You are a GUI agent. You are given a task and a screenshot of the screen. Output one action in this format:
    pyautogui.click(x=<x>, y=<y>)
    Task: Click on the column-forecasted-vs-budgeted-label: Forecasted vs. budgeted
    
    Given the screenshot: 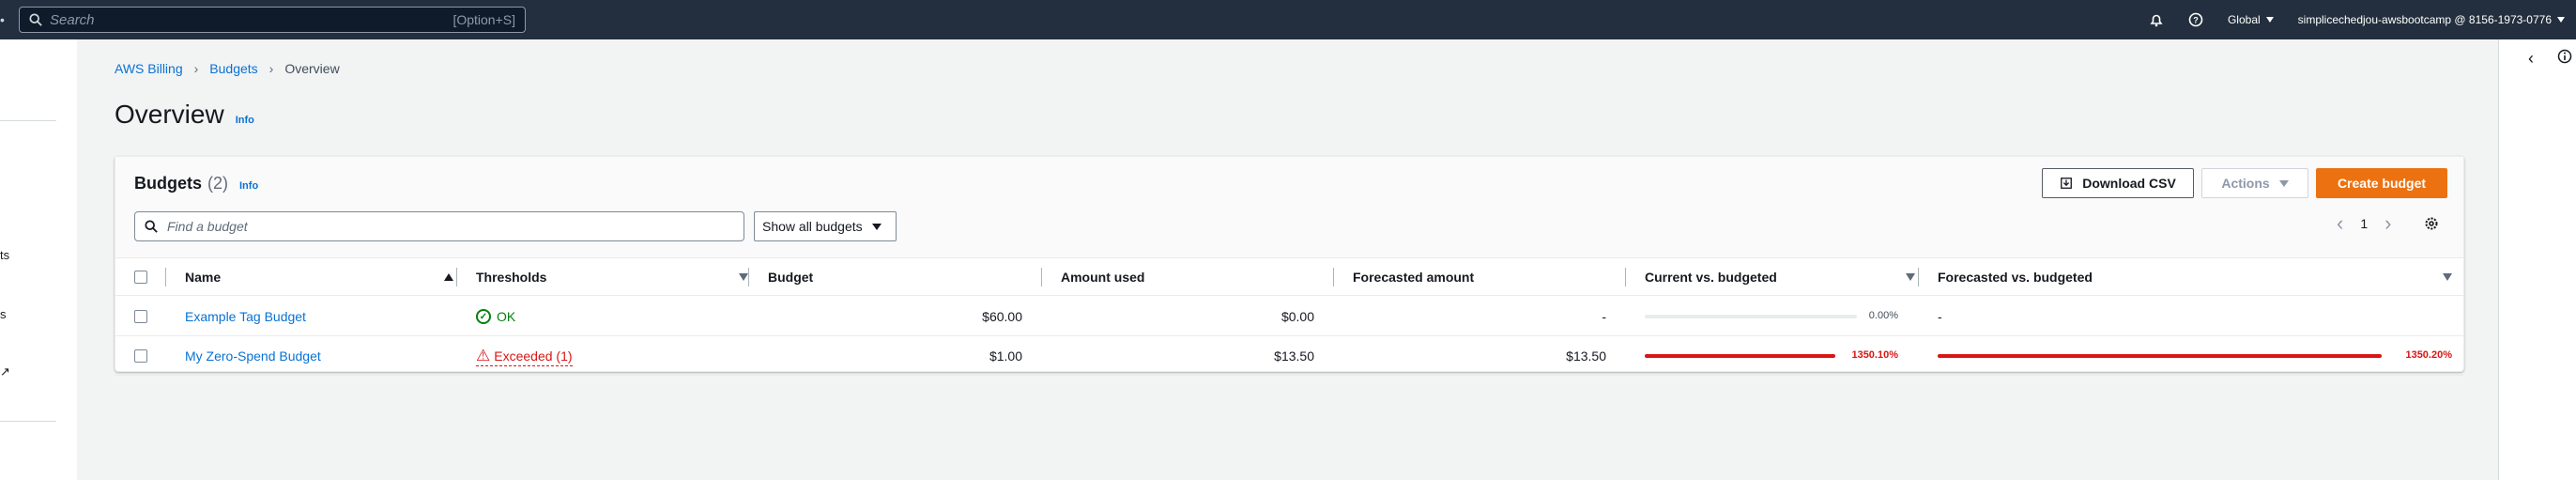 What is the action you would take?
    pyautogui.click(x=2015, y=278)
    